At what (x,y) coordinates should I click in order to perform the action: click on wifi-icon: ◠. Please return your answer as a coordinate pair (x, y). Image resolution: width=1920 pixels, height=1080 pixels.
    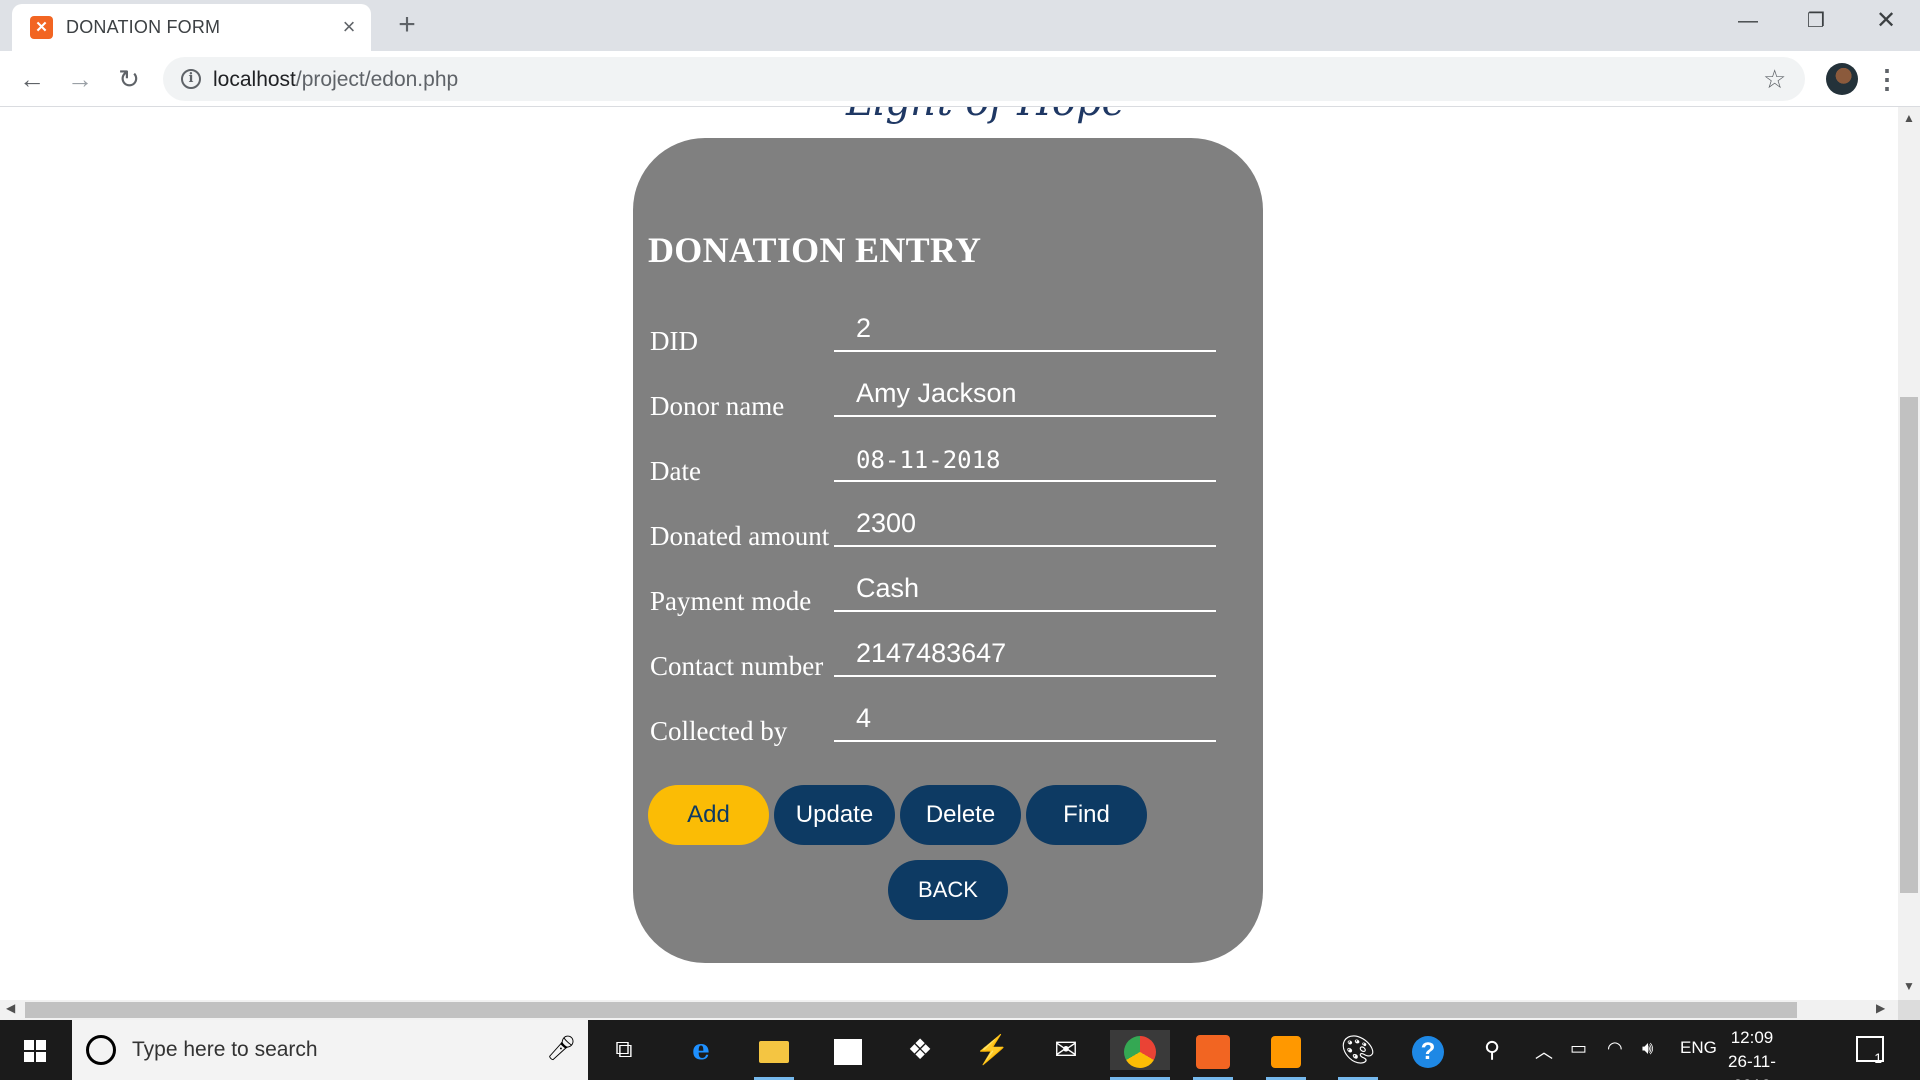
    Looking at the image, I should click on (1615, 1048).